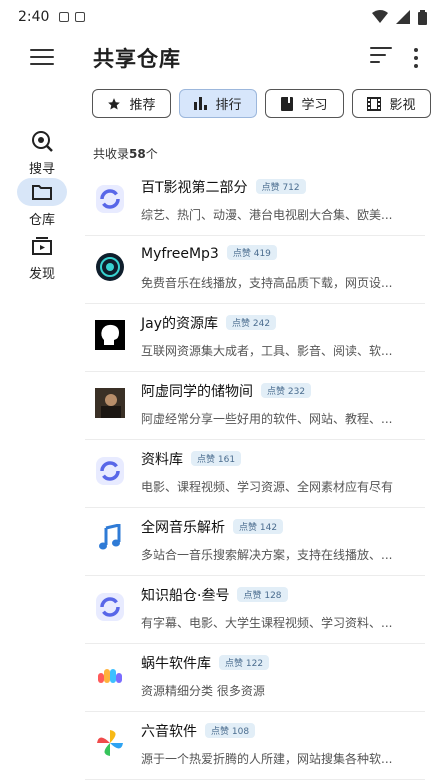 This screenshot has height=781, width=445. I want to click on menu-icon, so click(42, 59).